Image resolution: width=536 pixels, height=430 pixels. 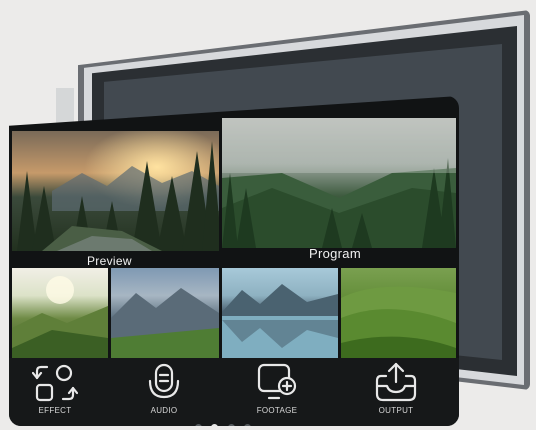 I want to click on footage-label: FOOTAGE, so click(x=277, y=410).